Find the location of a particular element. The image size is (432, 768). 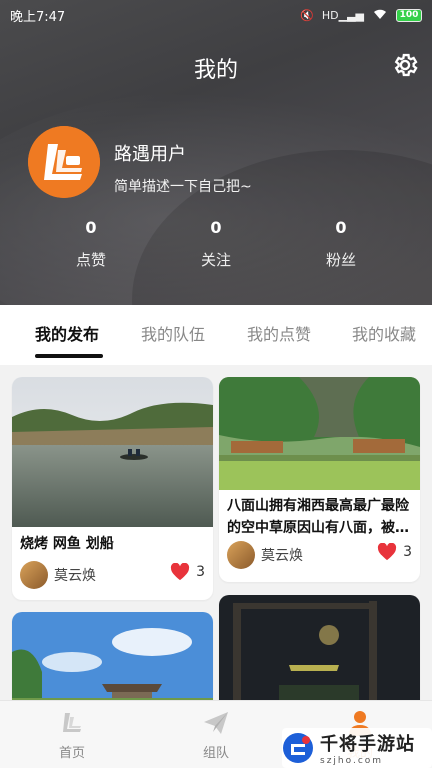

tab-my-likes: 我的点赞 is located at coordinates (279, 333).